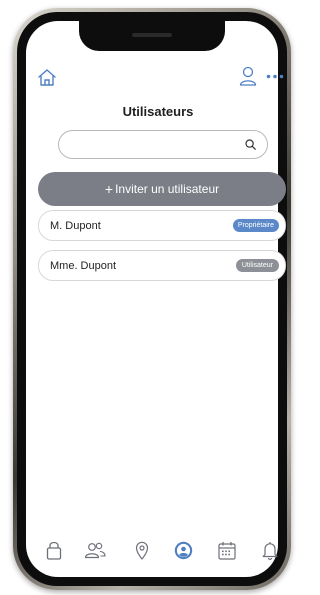  Describe the element at coordinates (227, 550) in the screenshot. I see `calendar-icon` at that location.